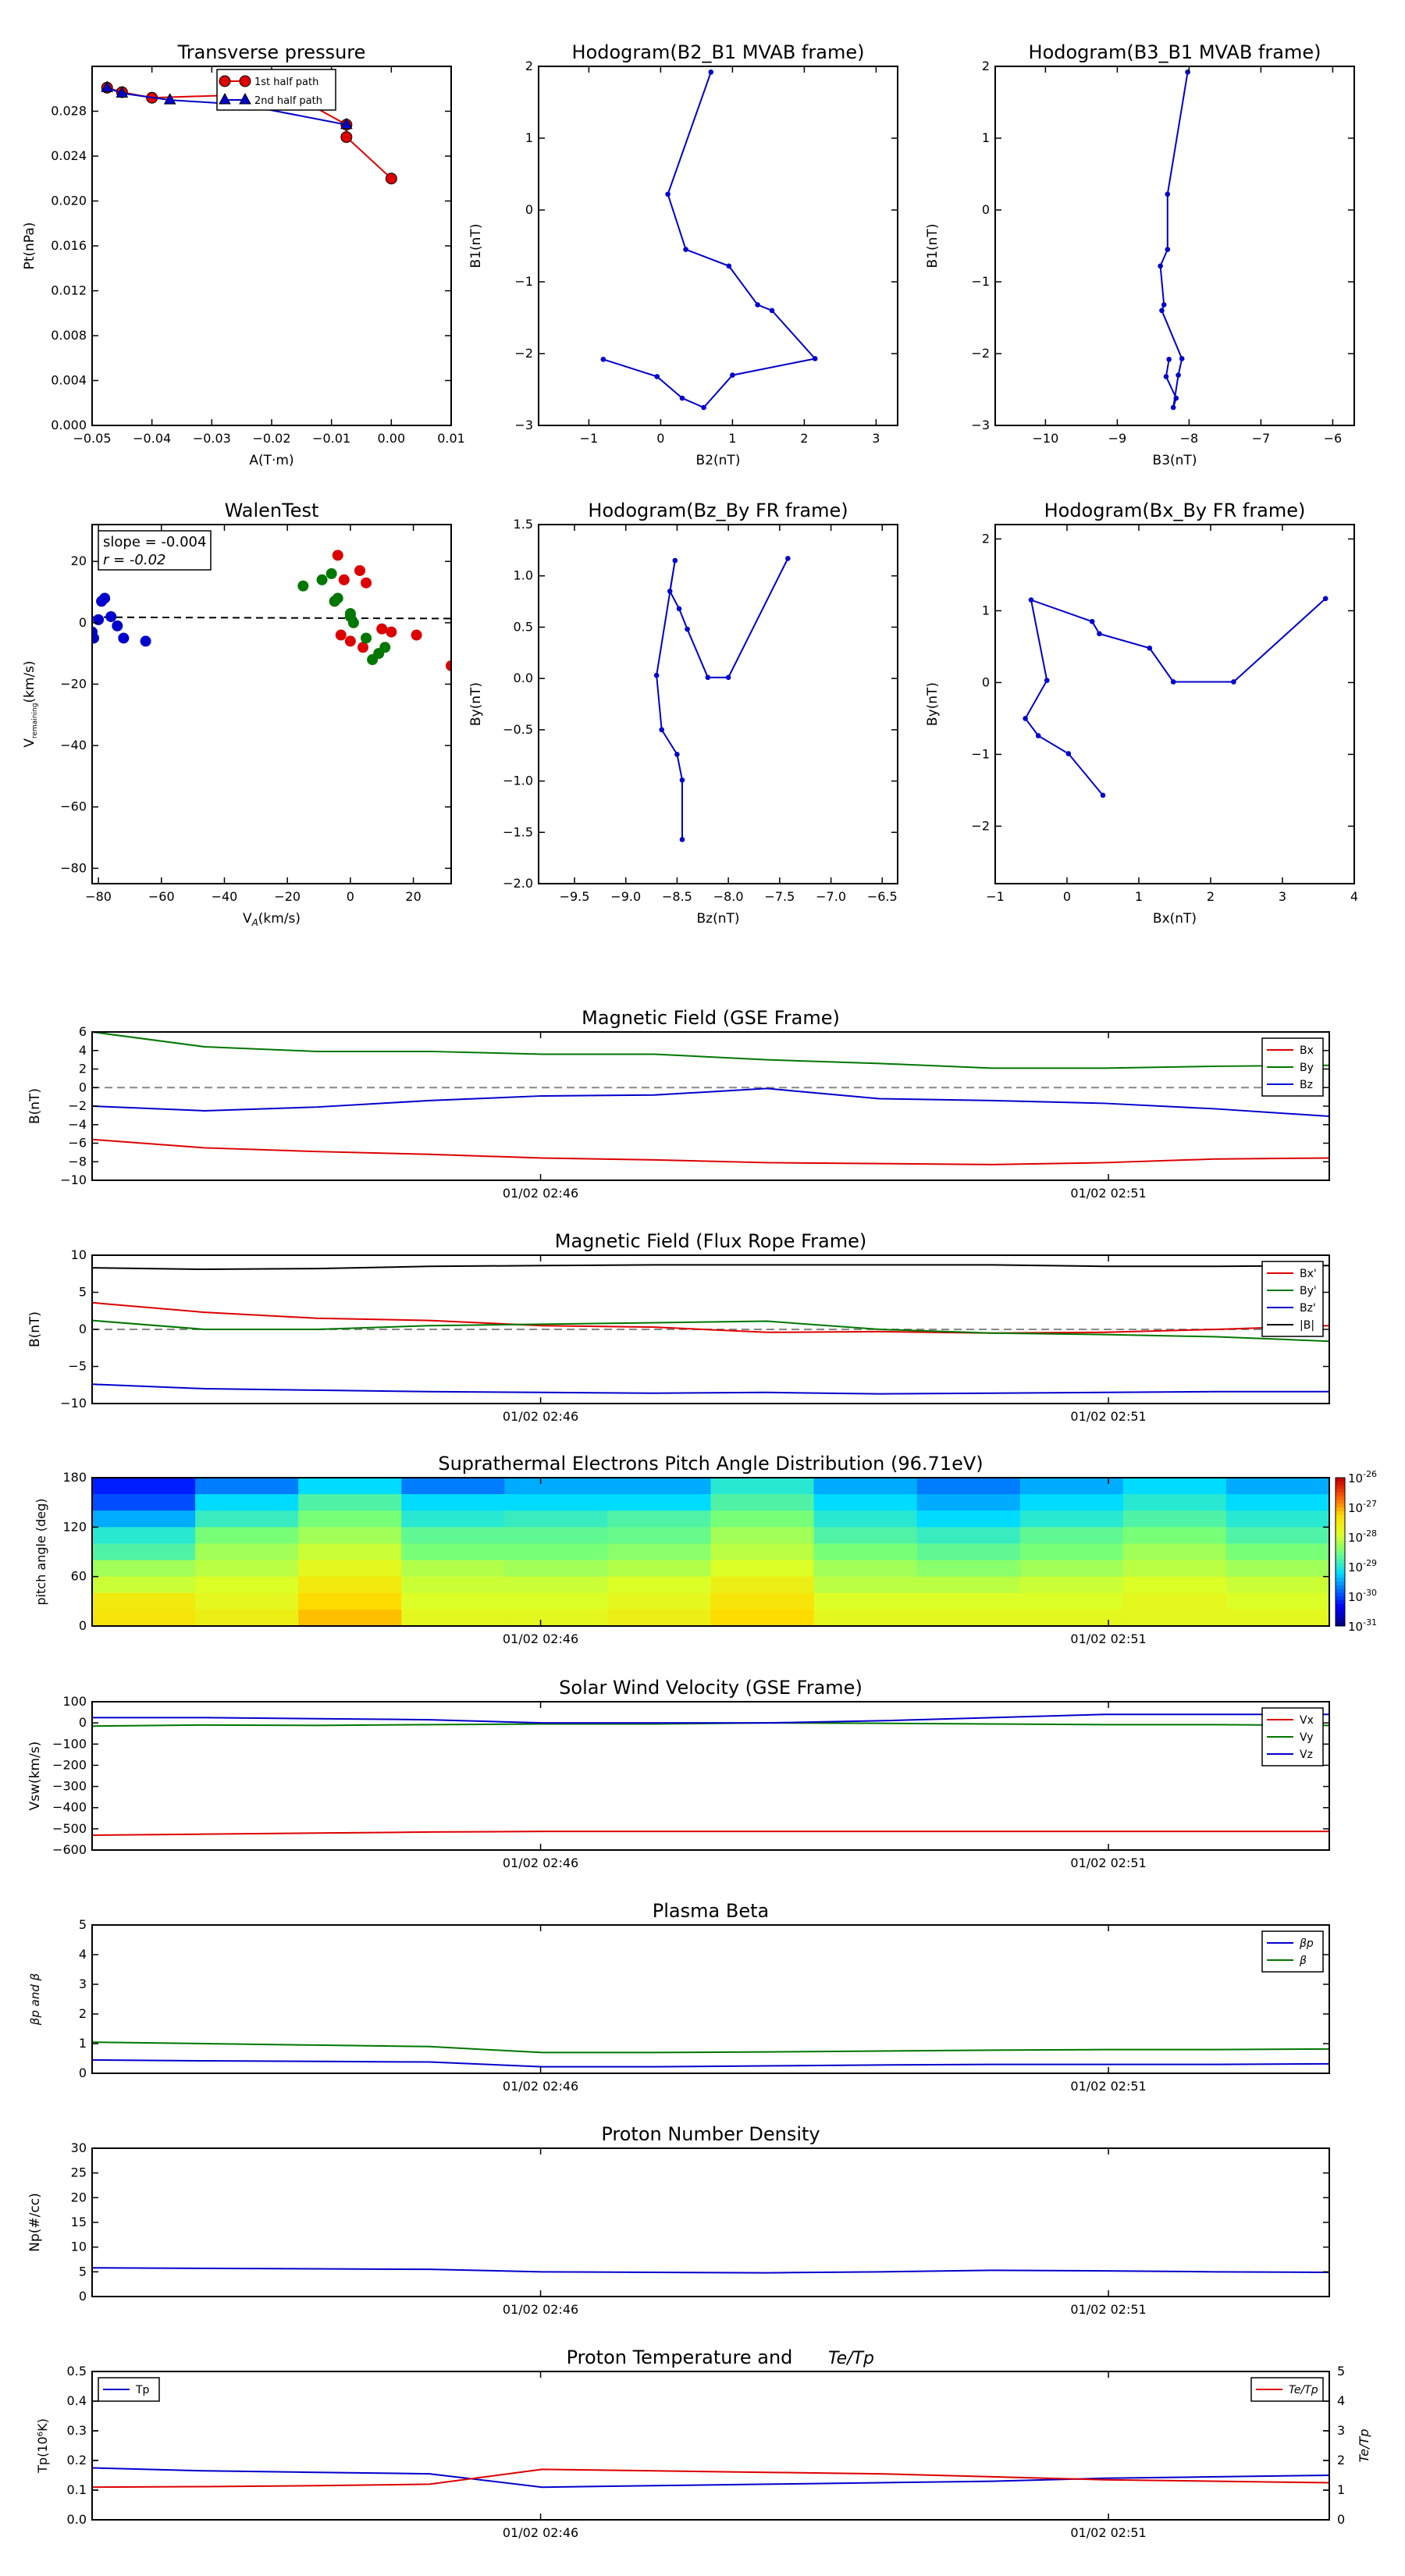  I want to click on y-tick-label: 0.0, so click(523, 678).